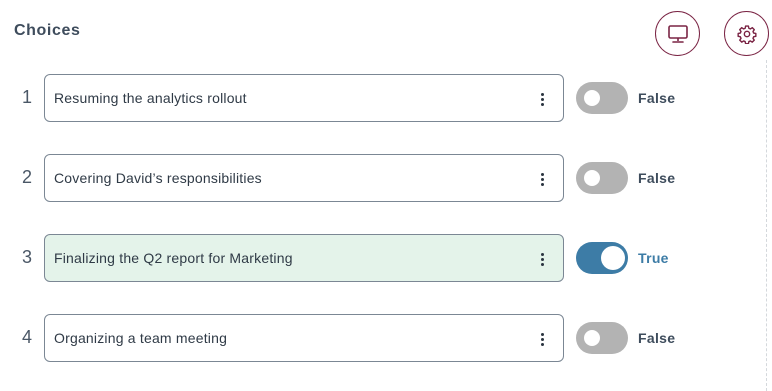  Describe the element at coordinates (304, 338) in the screenshot. I see `choice-input: Organizing a team meeting` at that location.